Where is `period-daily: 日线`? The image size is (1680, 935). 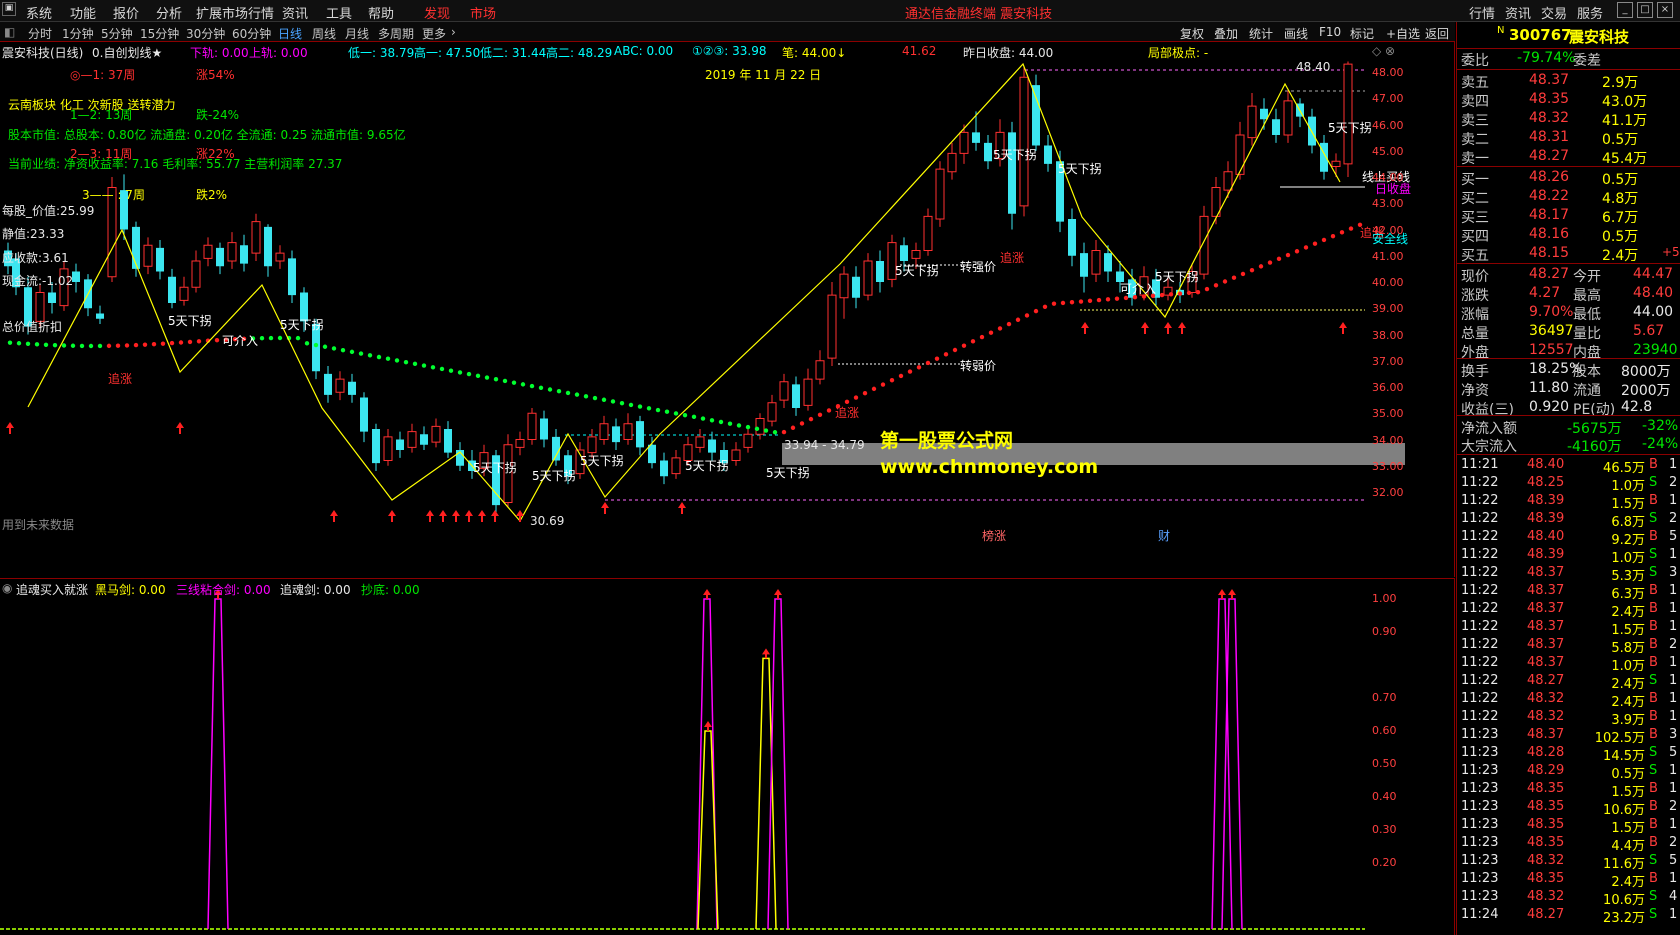 period-daily: 日线 is located at coordinates (290, 33).